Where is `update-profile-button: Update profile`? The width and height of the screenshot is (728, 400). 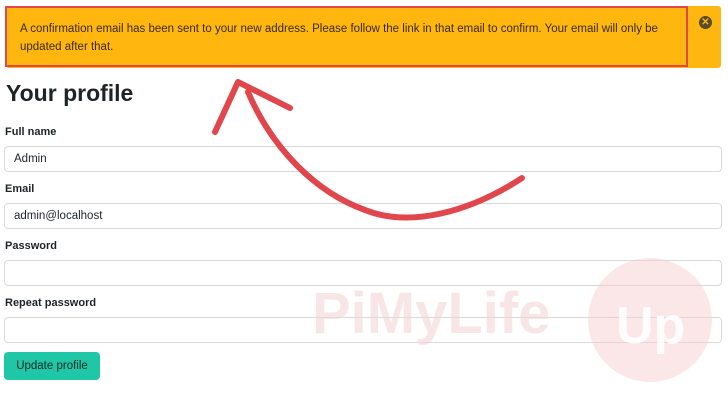 update-profile-button: Update profile is located at coordinates (52, 366).